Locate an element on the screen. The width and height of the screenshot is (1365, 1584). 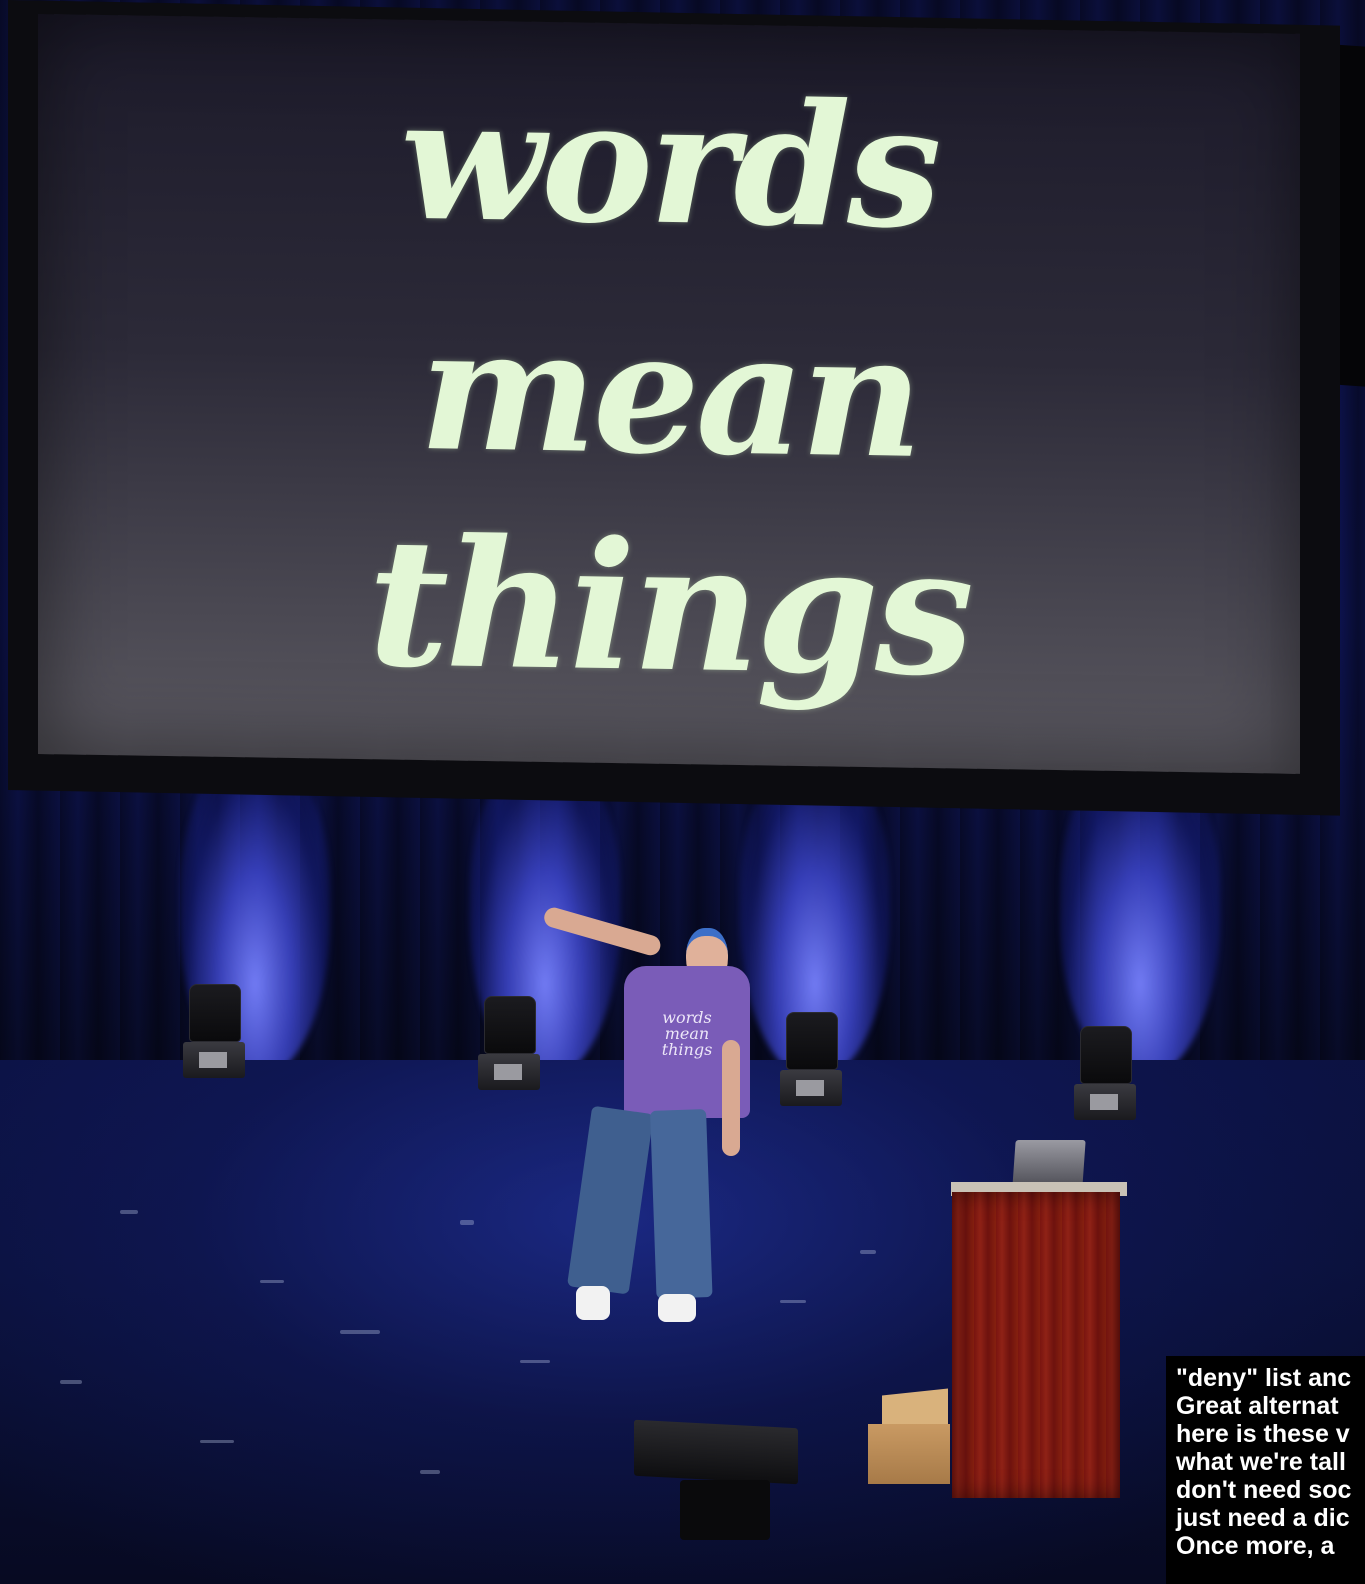
podium is located at coordinates (1036, 1345).